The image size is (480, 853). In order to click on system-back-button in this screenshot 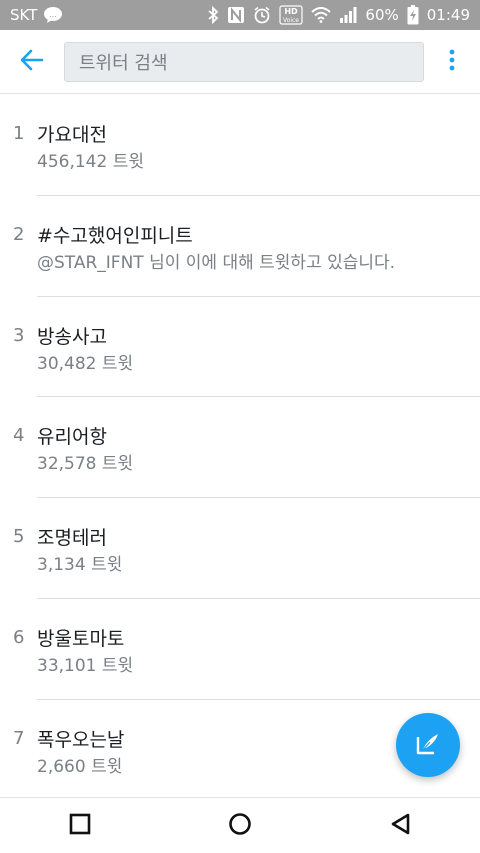, I will do `click(400, 825)`.